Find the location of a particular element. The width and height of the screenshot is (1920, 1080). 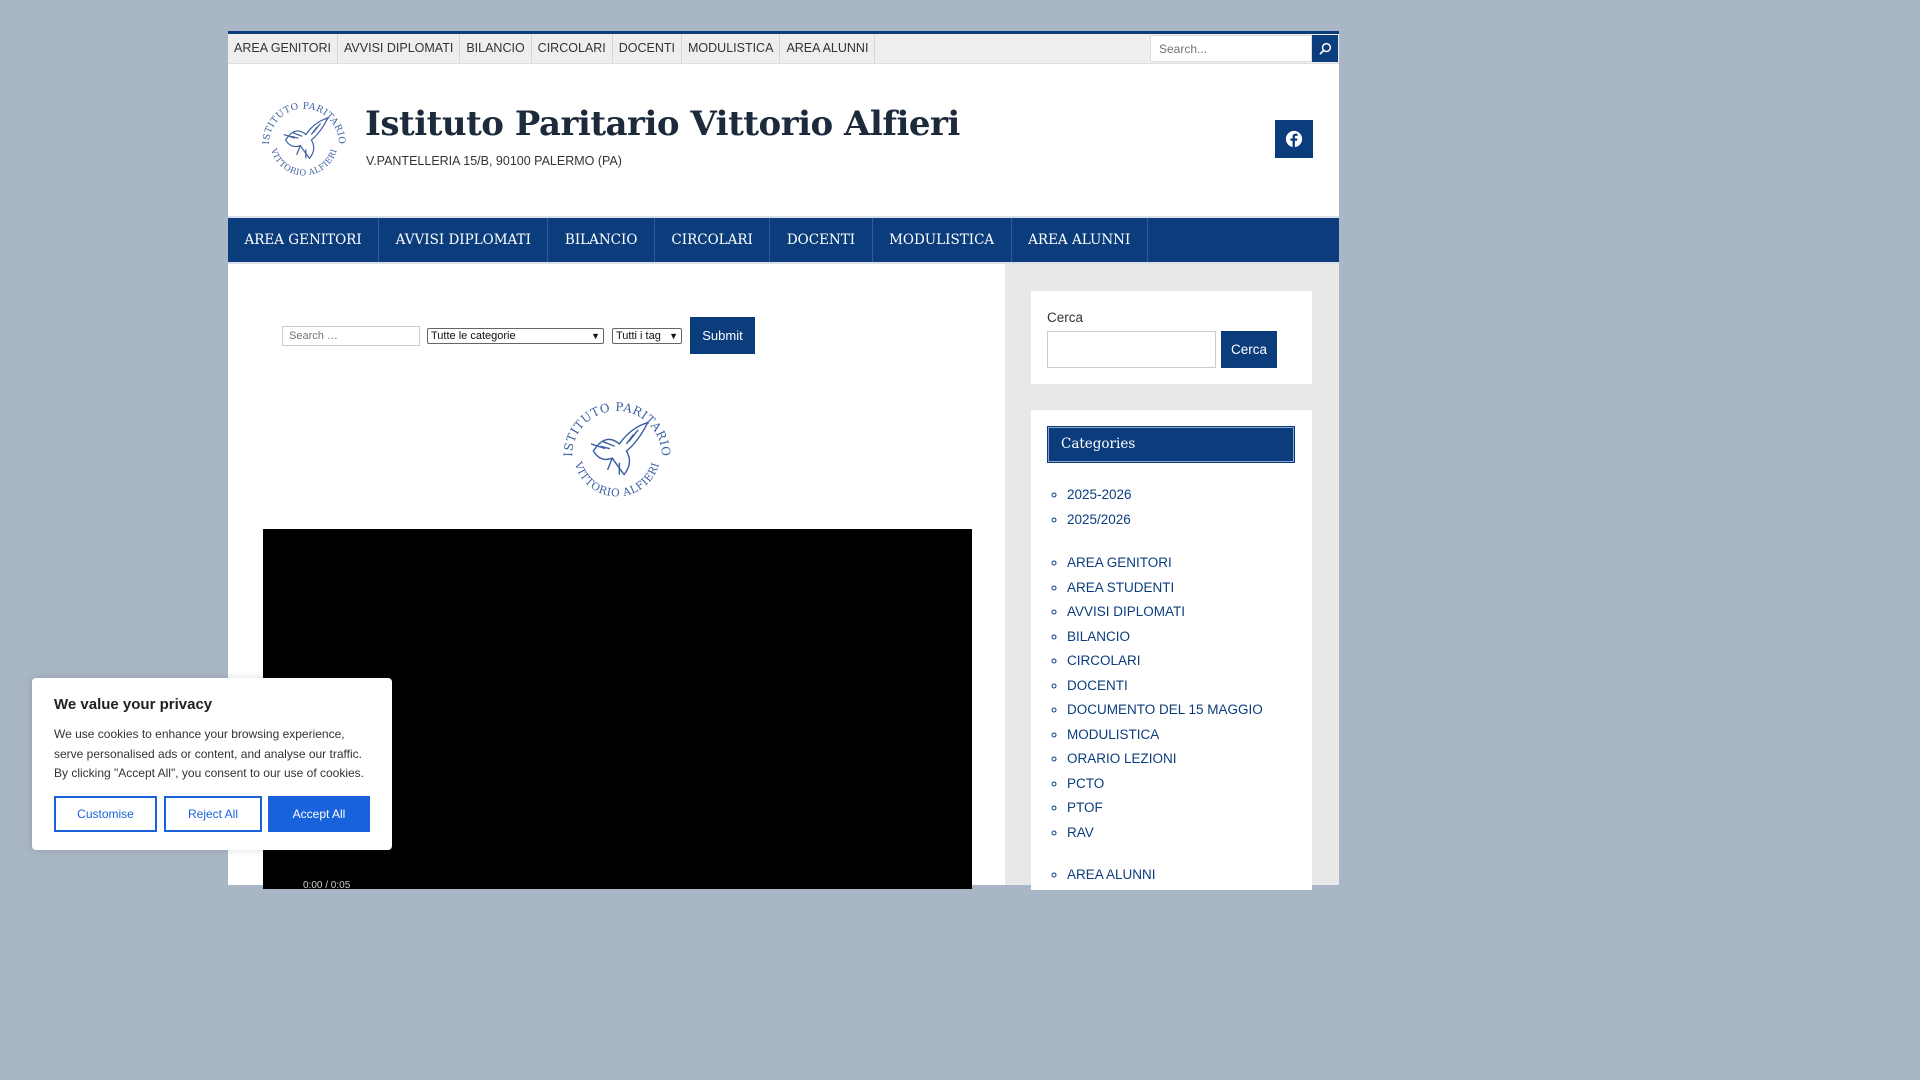

filter-search-input is located at coordinates (351, 336).